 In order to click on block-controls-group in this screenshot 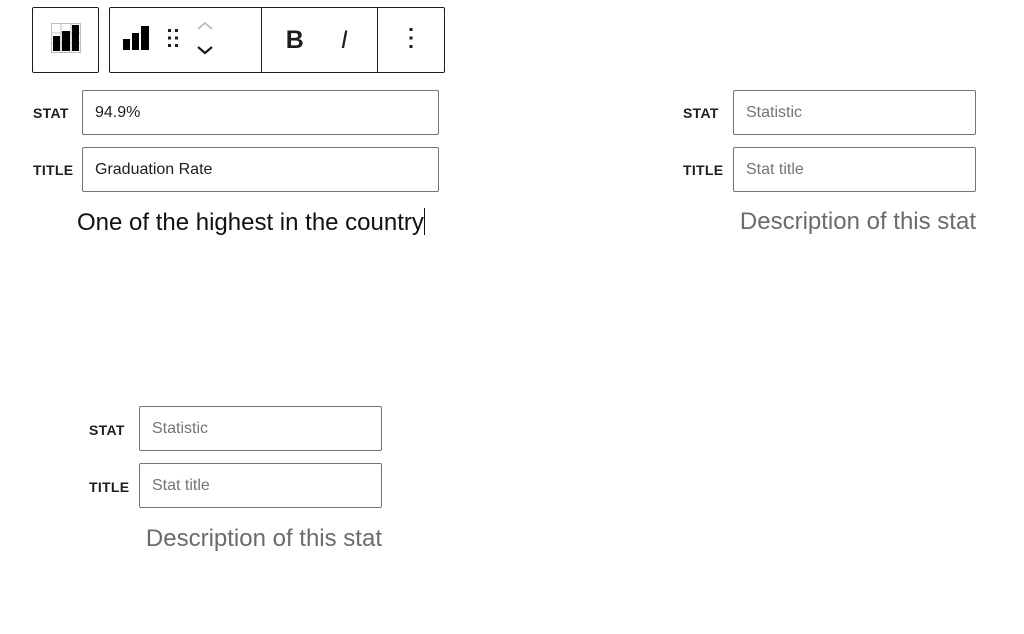, I will do `click(185, 40)`.